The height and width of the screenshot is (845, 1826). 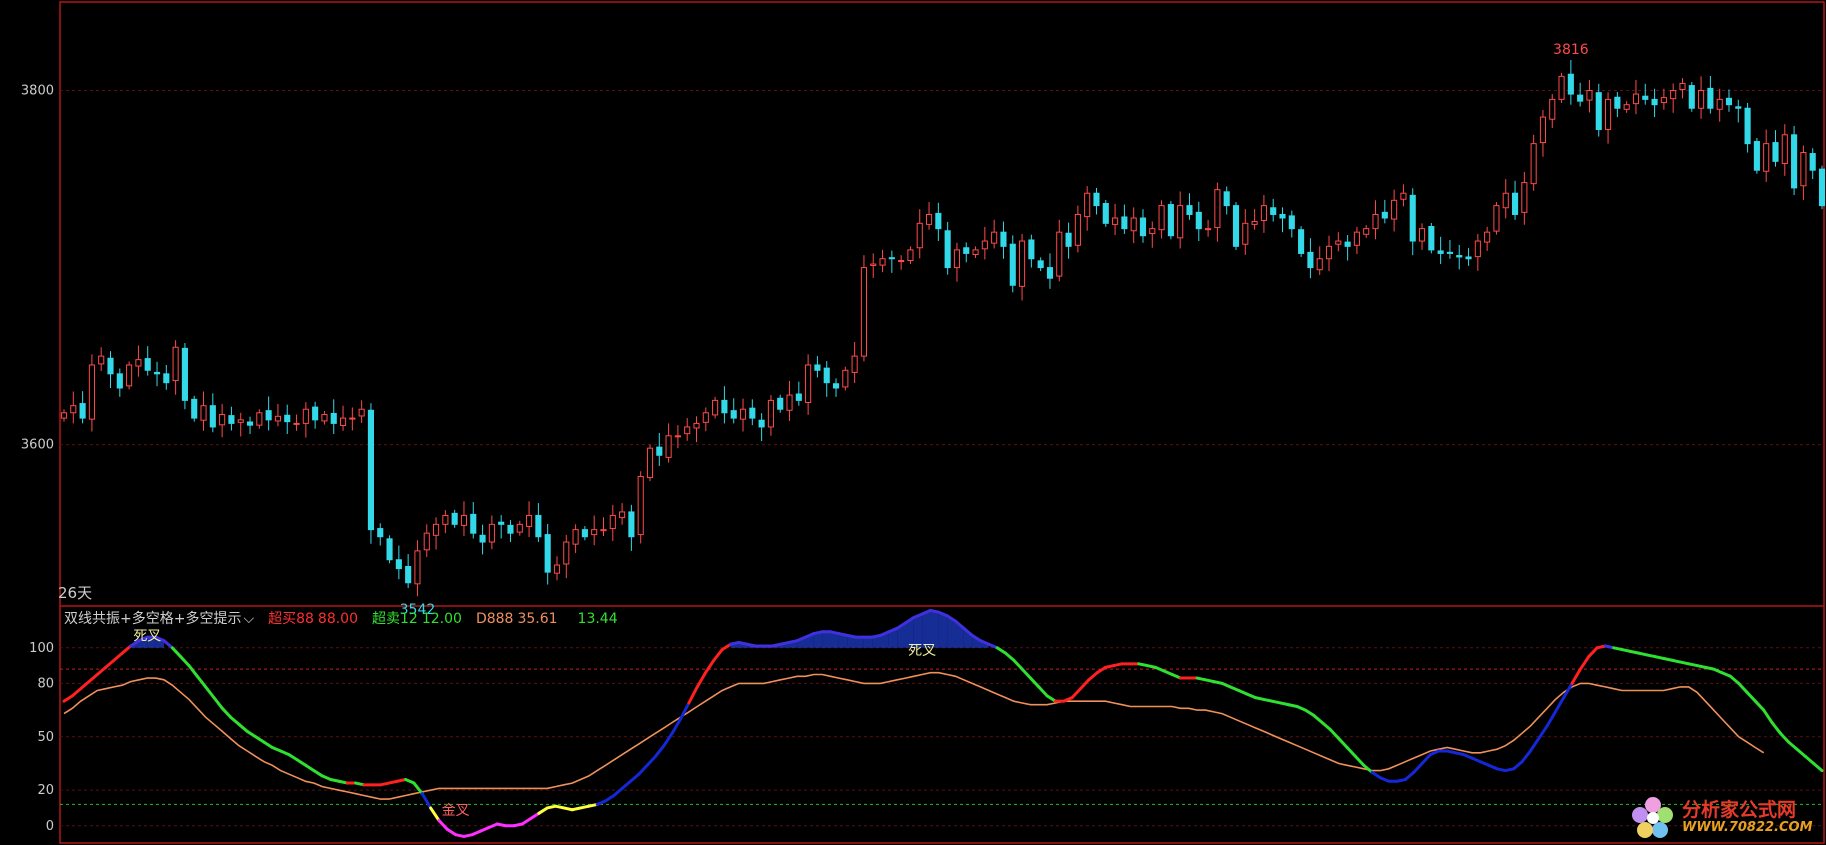 I want to click on dropdown-chevron-icon: ⌵, so click(x=248, y=619).